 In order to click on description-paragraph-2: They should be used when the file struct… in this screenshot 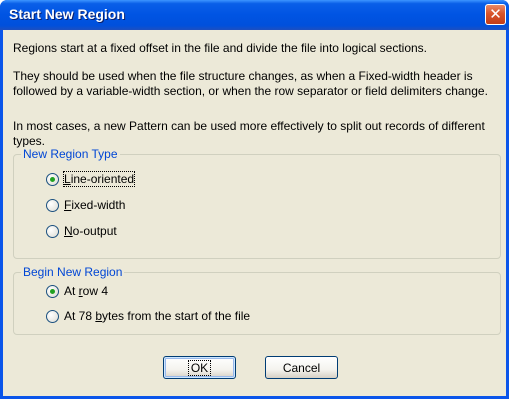, I will do `click(250, 83)`.